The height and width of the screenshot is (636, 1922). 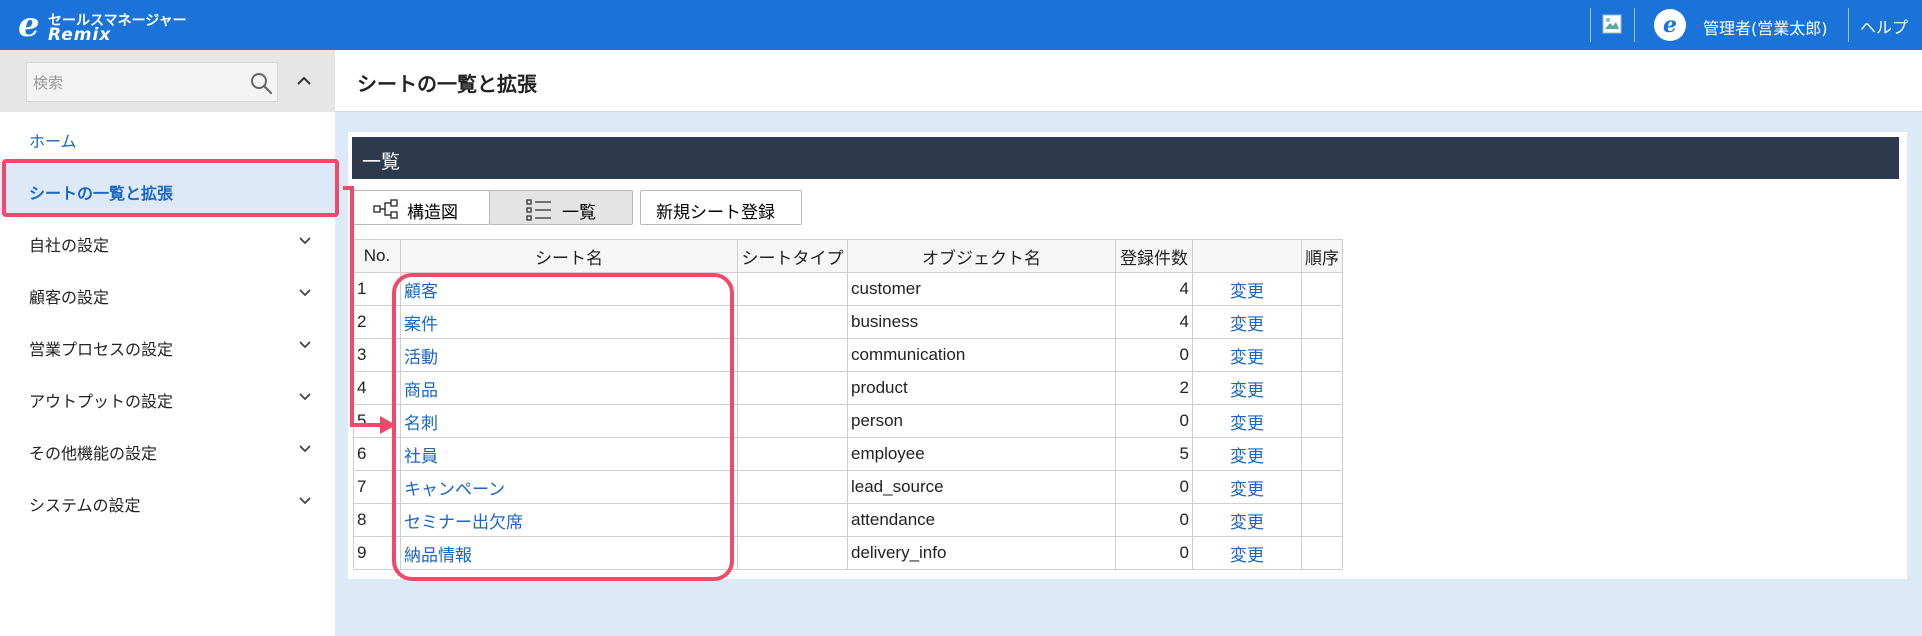 What do you see at coordinates (1128, 81) in the screenshot?
I see `page-header: シートの一覧と拡張` at bounding box center [1128, 81].